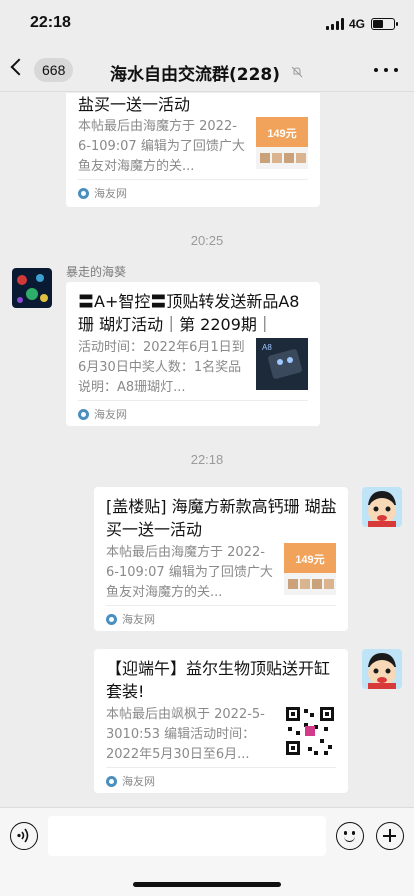  Describe the element at coordinates (195, 75) in the screenshot. I see `chat-title: 海水自由交流群(228)` at that location.